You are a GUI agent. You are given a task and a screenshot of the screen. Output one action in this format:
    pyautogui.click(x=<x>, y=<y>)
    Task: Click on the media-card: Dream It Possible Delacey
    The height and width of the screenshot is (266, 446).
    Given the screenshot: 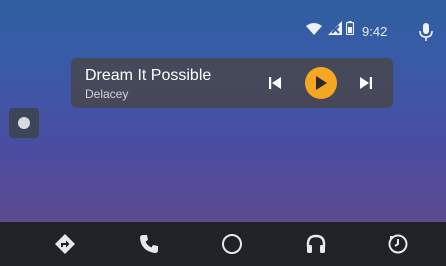 What is the action you would take?
    pyautogui.click(x=232, y=83)
    